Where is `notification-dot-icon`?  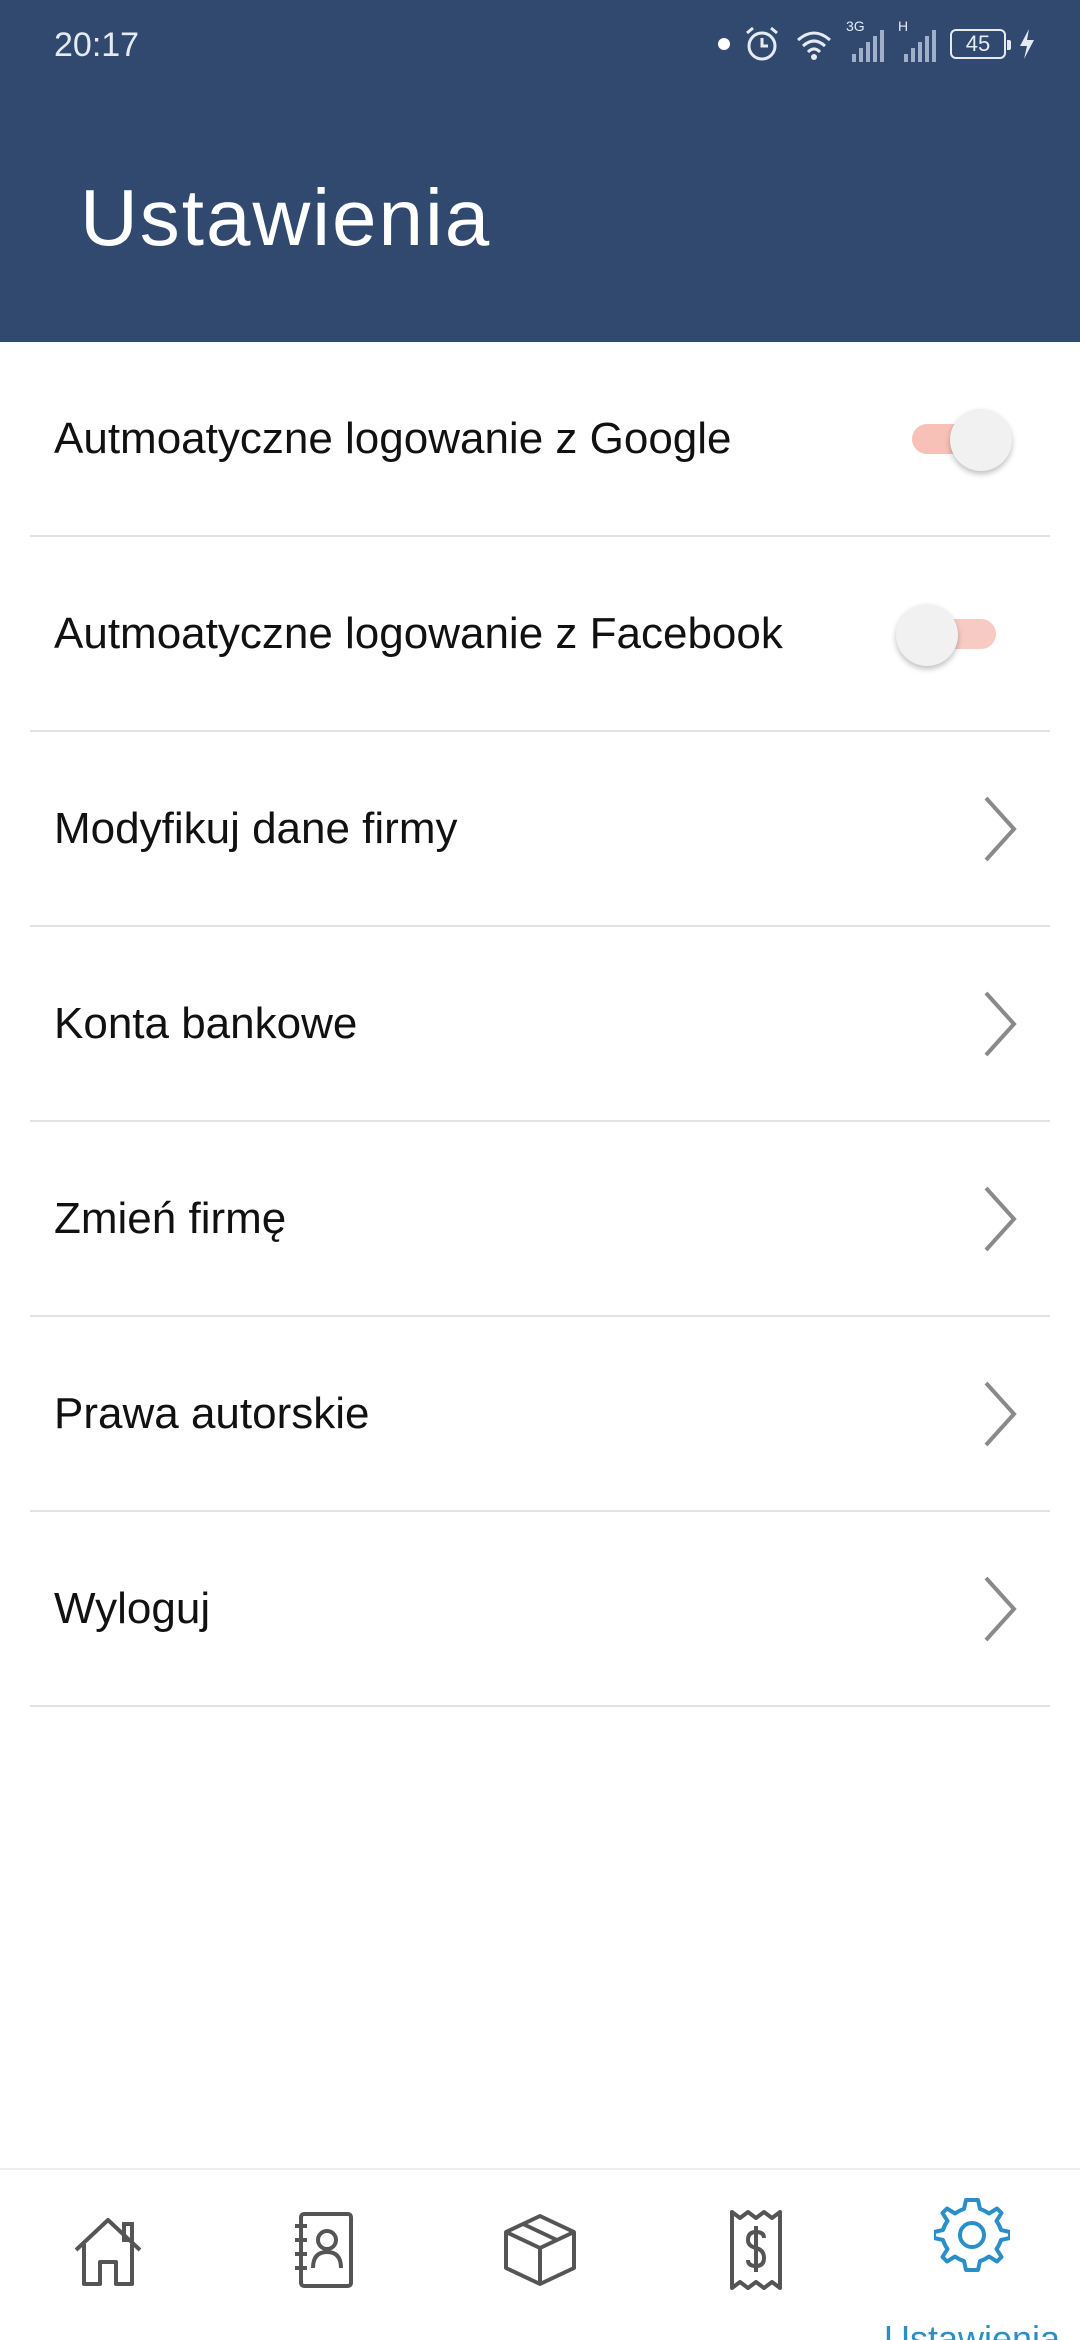 notification-dot-icon is located at coordinates (724, 44).